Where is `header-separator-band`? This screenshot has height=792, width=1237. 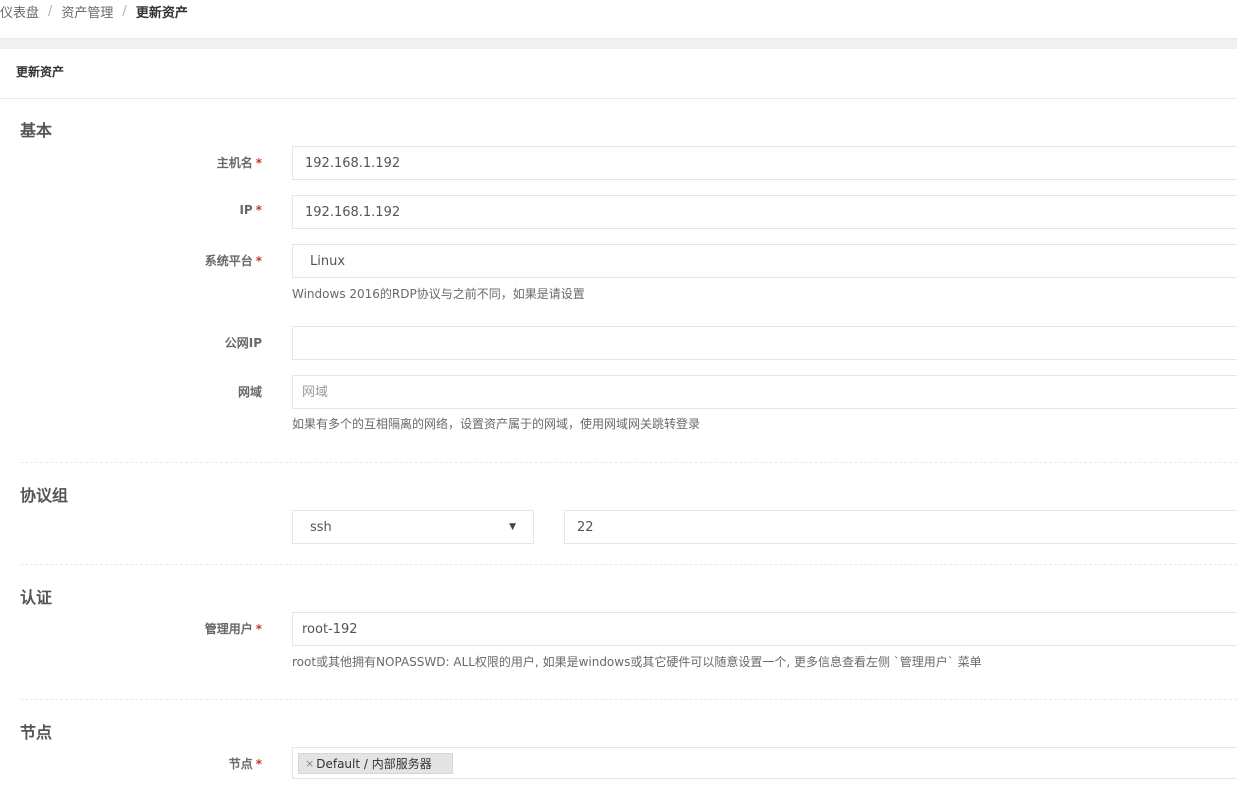 header-separator-band is located at coordinates (618, 43).